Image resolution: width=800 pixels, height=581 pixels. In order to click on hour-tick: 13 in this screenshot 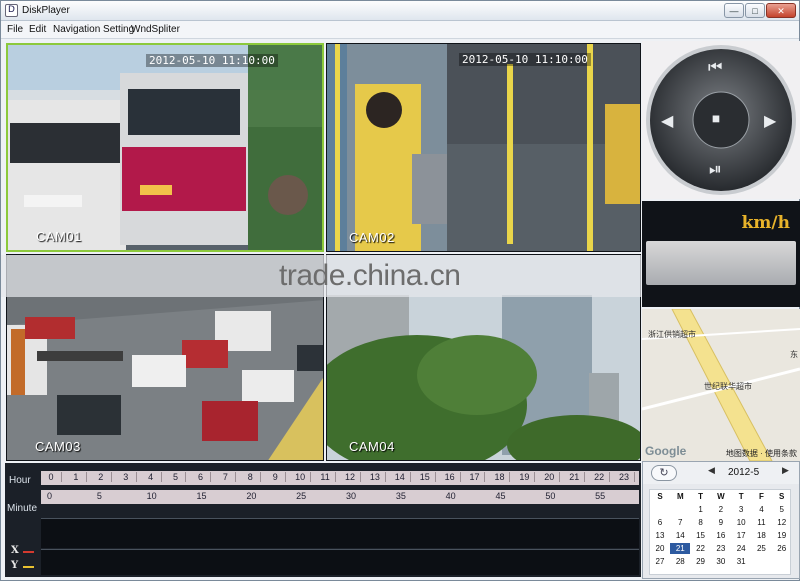, I will do `click(375, 477)`.